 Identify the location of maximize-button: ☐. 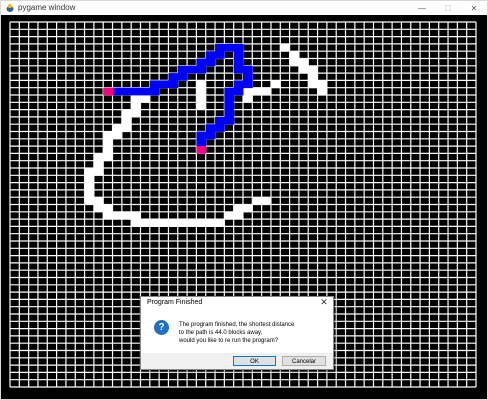
(448, 8).